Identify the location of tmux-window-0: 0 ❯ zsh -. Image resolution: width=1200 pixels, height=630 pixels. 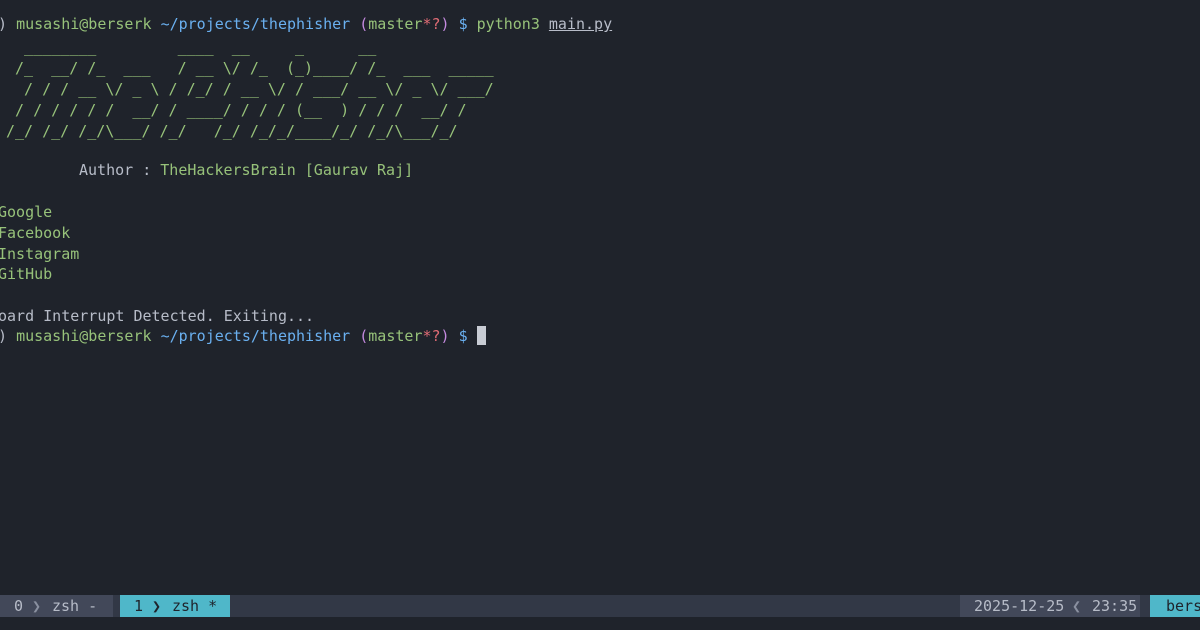
(56, 606).